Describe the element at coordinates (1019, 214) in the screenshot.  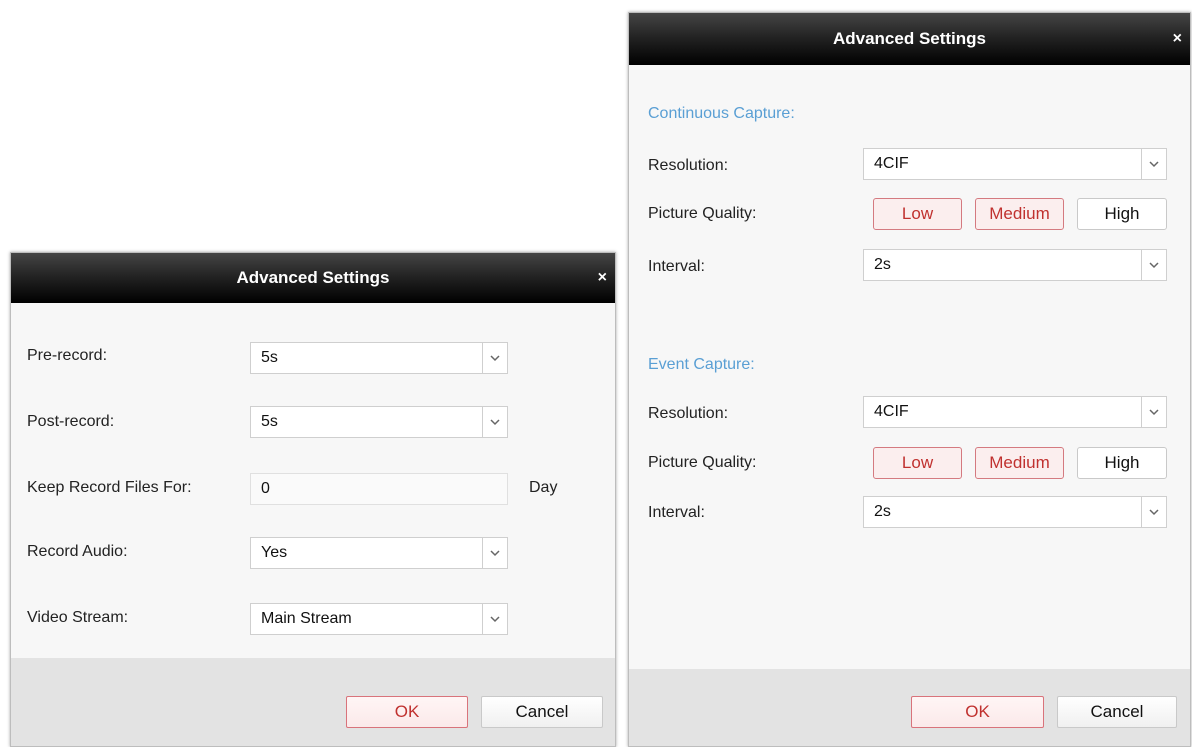
I see `continuous-quality-medium: Medium` at that location.